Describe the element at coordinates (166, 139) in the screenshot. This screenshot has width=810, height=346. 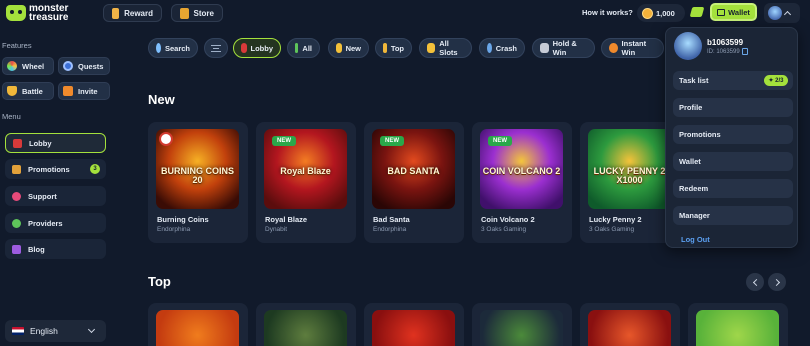
I see `provider-logo-icon` at that location.